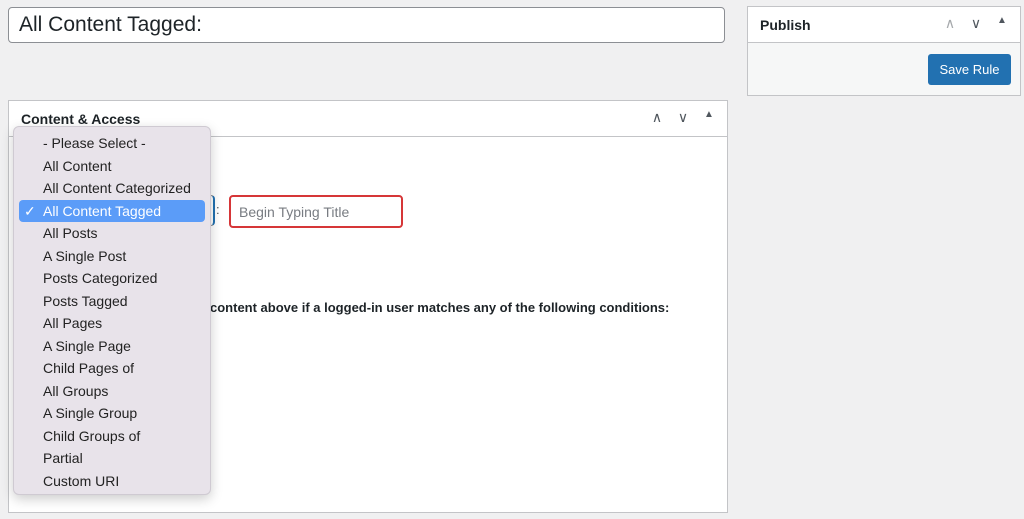  Describe the element at coordinates (112, 458) in the screenshot. I see `dropdown-option: Partial` at that location.